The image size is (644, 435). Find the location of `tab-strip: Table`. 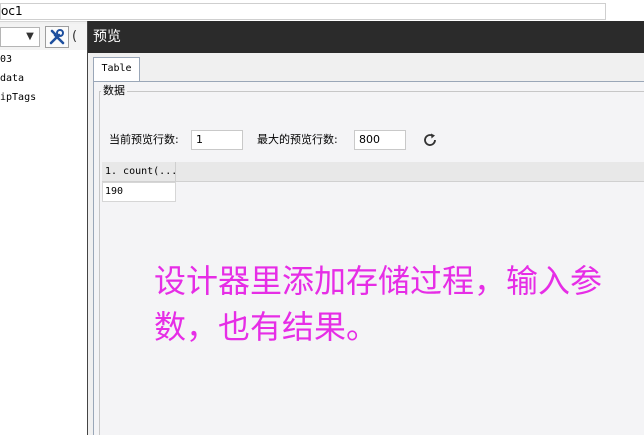

tab-strip: Table is located at coordinates (368, 68).